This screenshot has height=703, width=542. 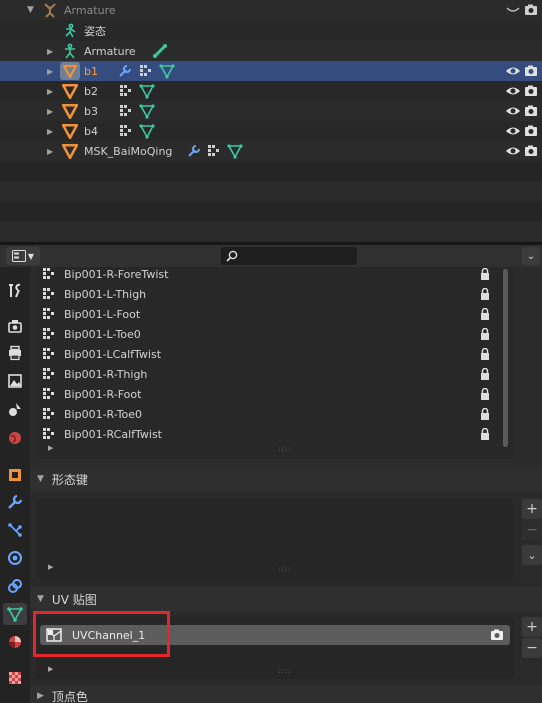 I want to click on tab-material, so click(x=15, y=642).